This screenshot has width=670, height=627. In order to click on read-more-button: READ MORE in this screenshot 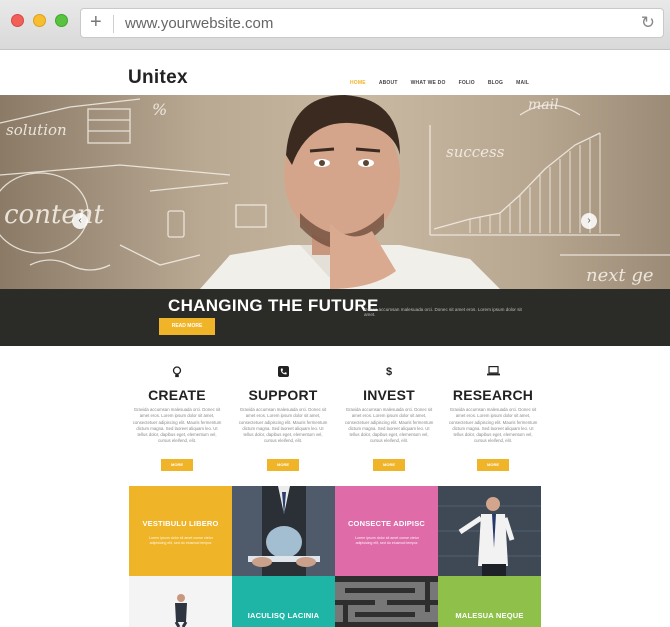, I will do `click(187, 326)`.